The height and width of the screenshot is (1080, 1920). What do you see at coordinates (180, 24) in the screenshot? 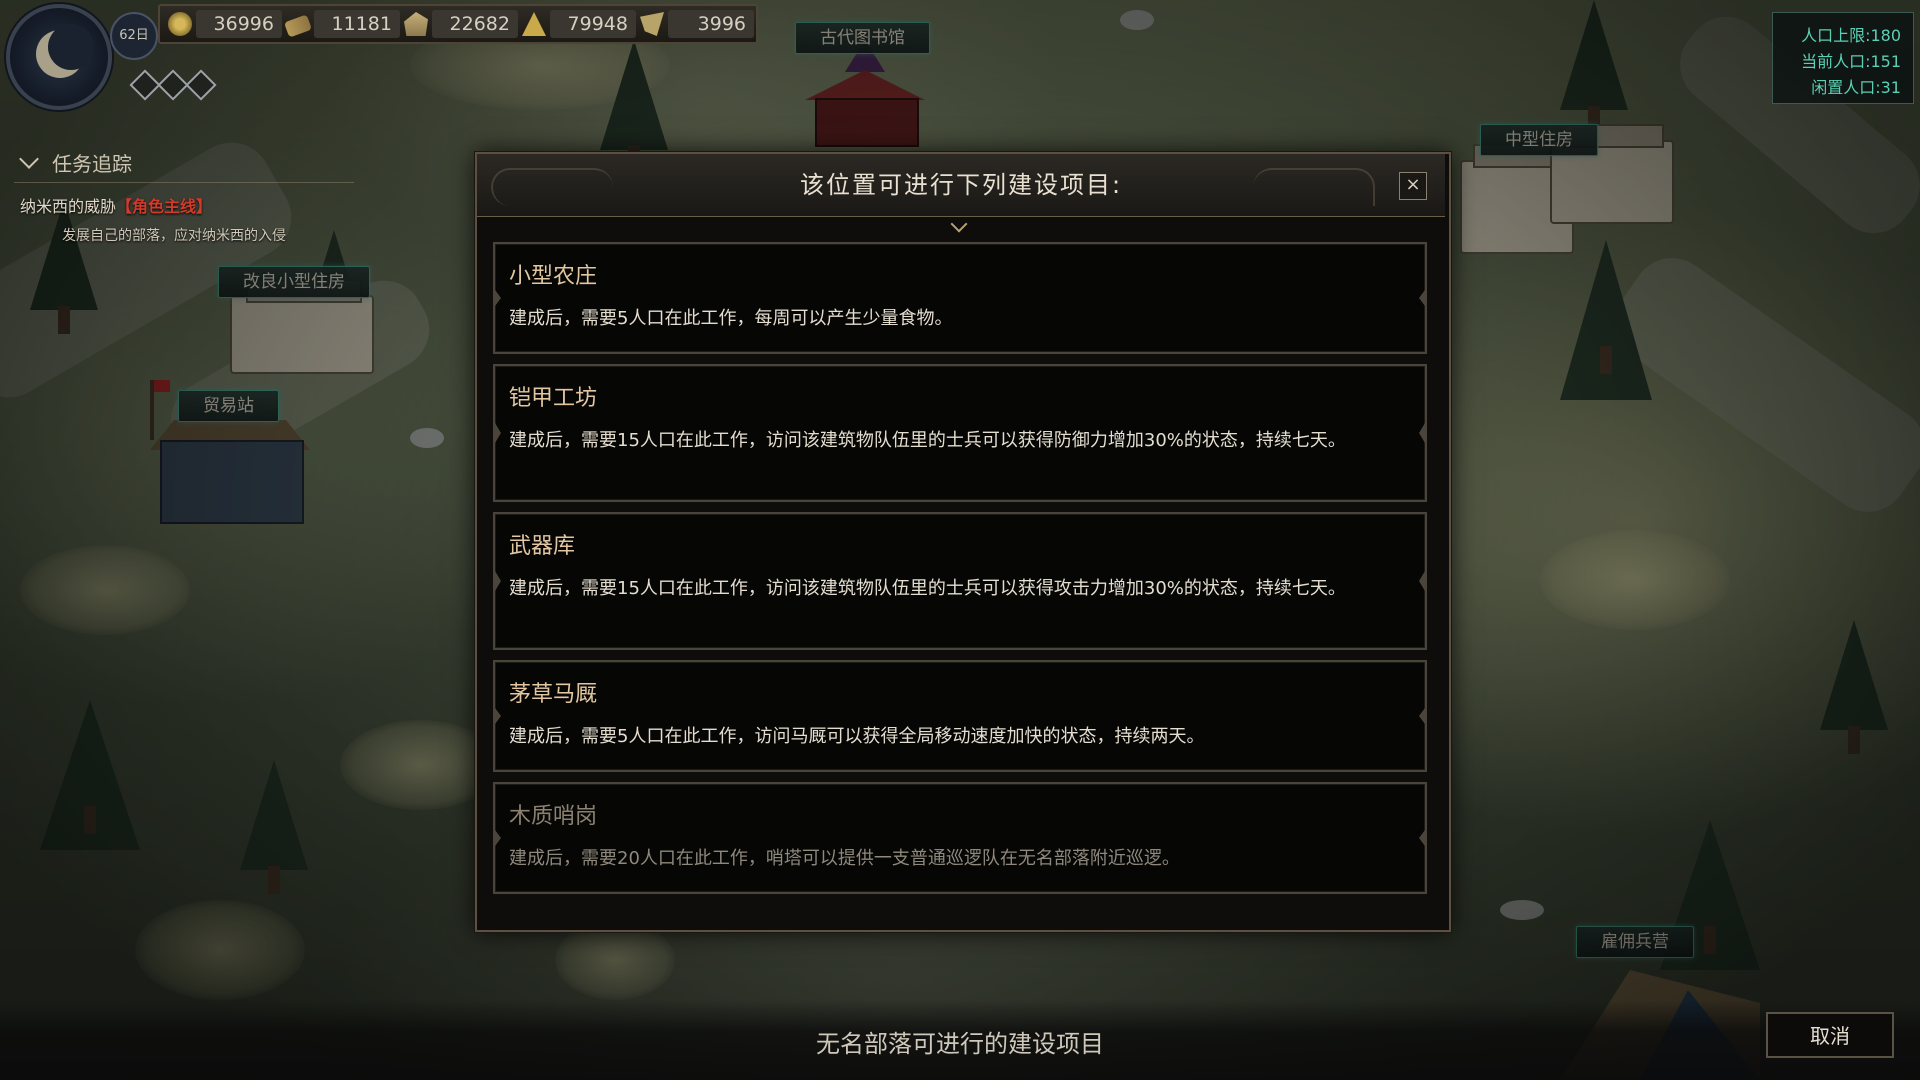
I see `coin-icon` at bounding box center [180, 24].